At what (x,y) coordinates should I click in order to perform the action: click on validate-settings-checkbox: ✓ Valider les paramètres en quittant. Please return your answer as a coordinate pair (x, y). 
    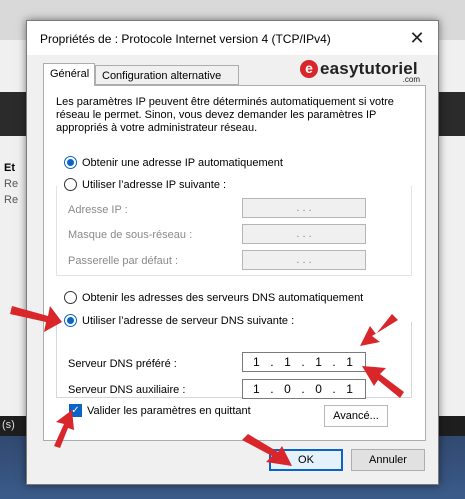
    Looking at the image, I should click on (160, 410).